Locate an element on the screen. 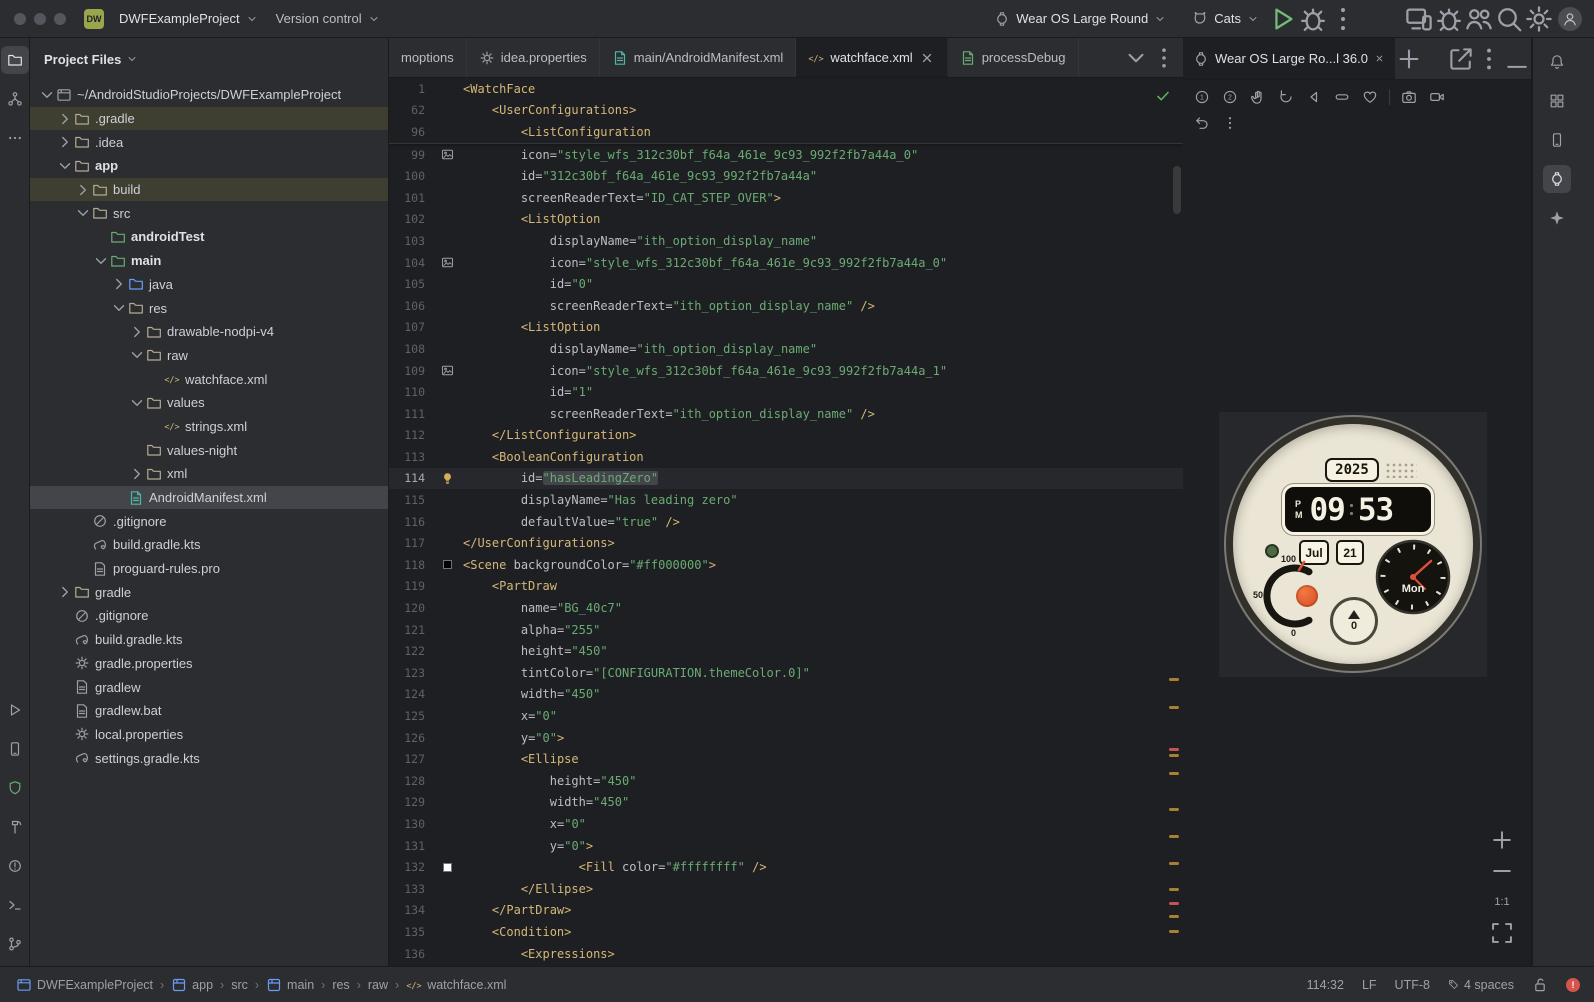 The height and width of the screenshot is (1002, 1594). settings-button is located at coordinates (1539, 19).